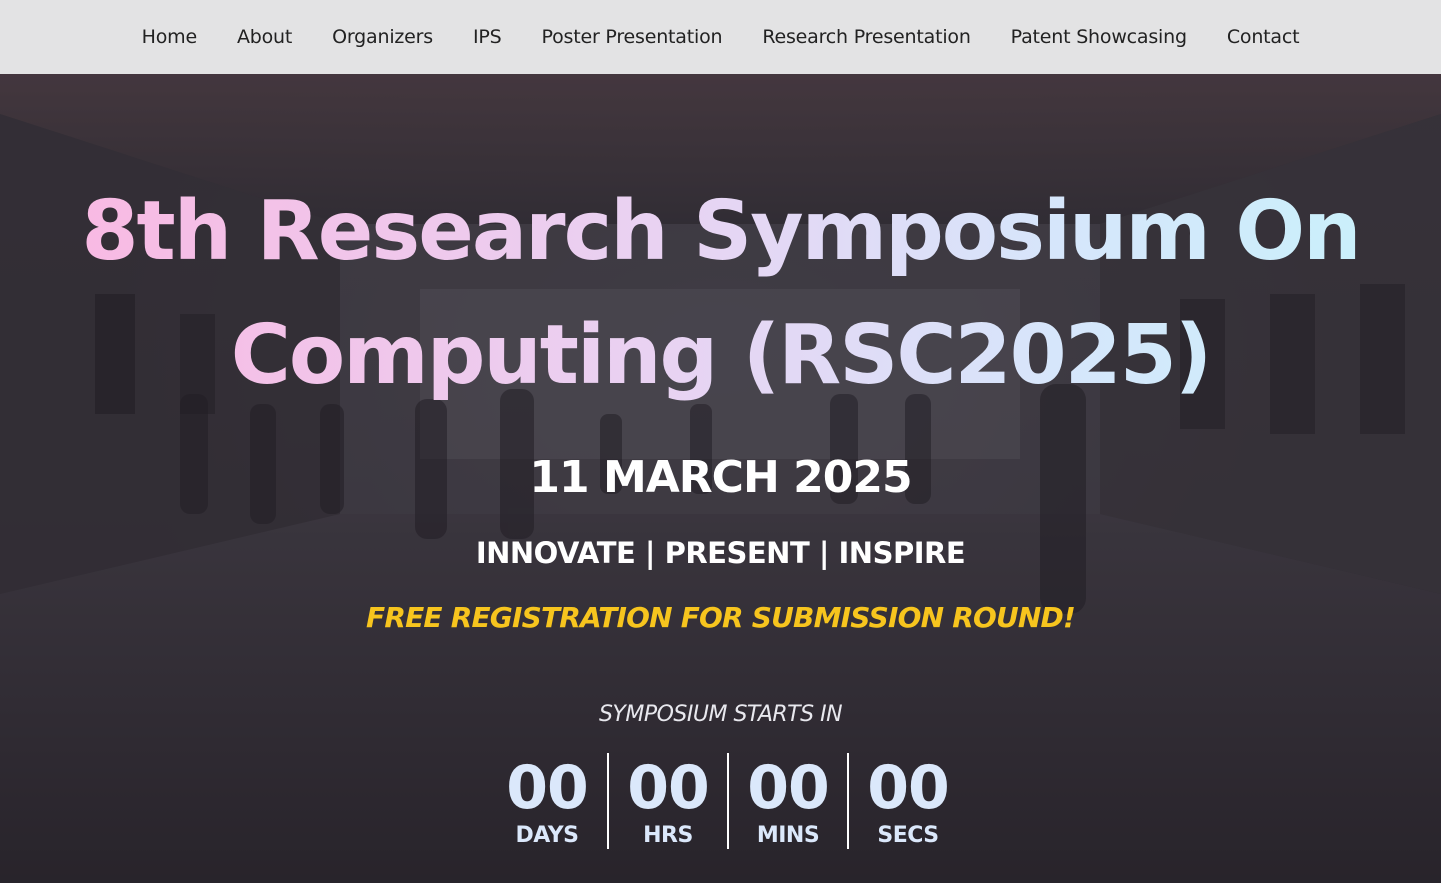 Image resolution: width=1441 pixels, height=883 pixels. I want to click on countdown-timer: 00 DAYS 00 HRS 00 MINS 00 SECS, so click(727, 801).